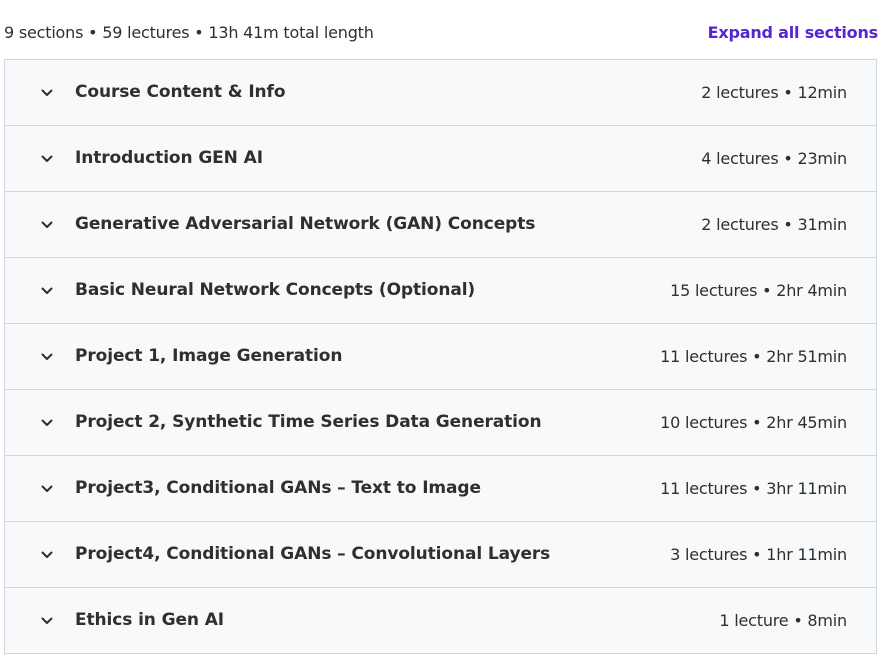 This screenshot has width=882, height=660. Describe the element at coordinates (440, 93) in the screenshot. I see `section-course-content-info: Course Content & Info 2 lectures • 12min` at that location.